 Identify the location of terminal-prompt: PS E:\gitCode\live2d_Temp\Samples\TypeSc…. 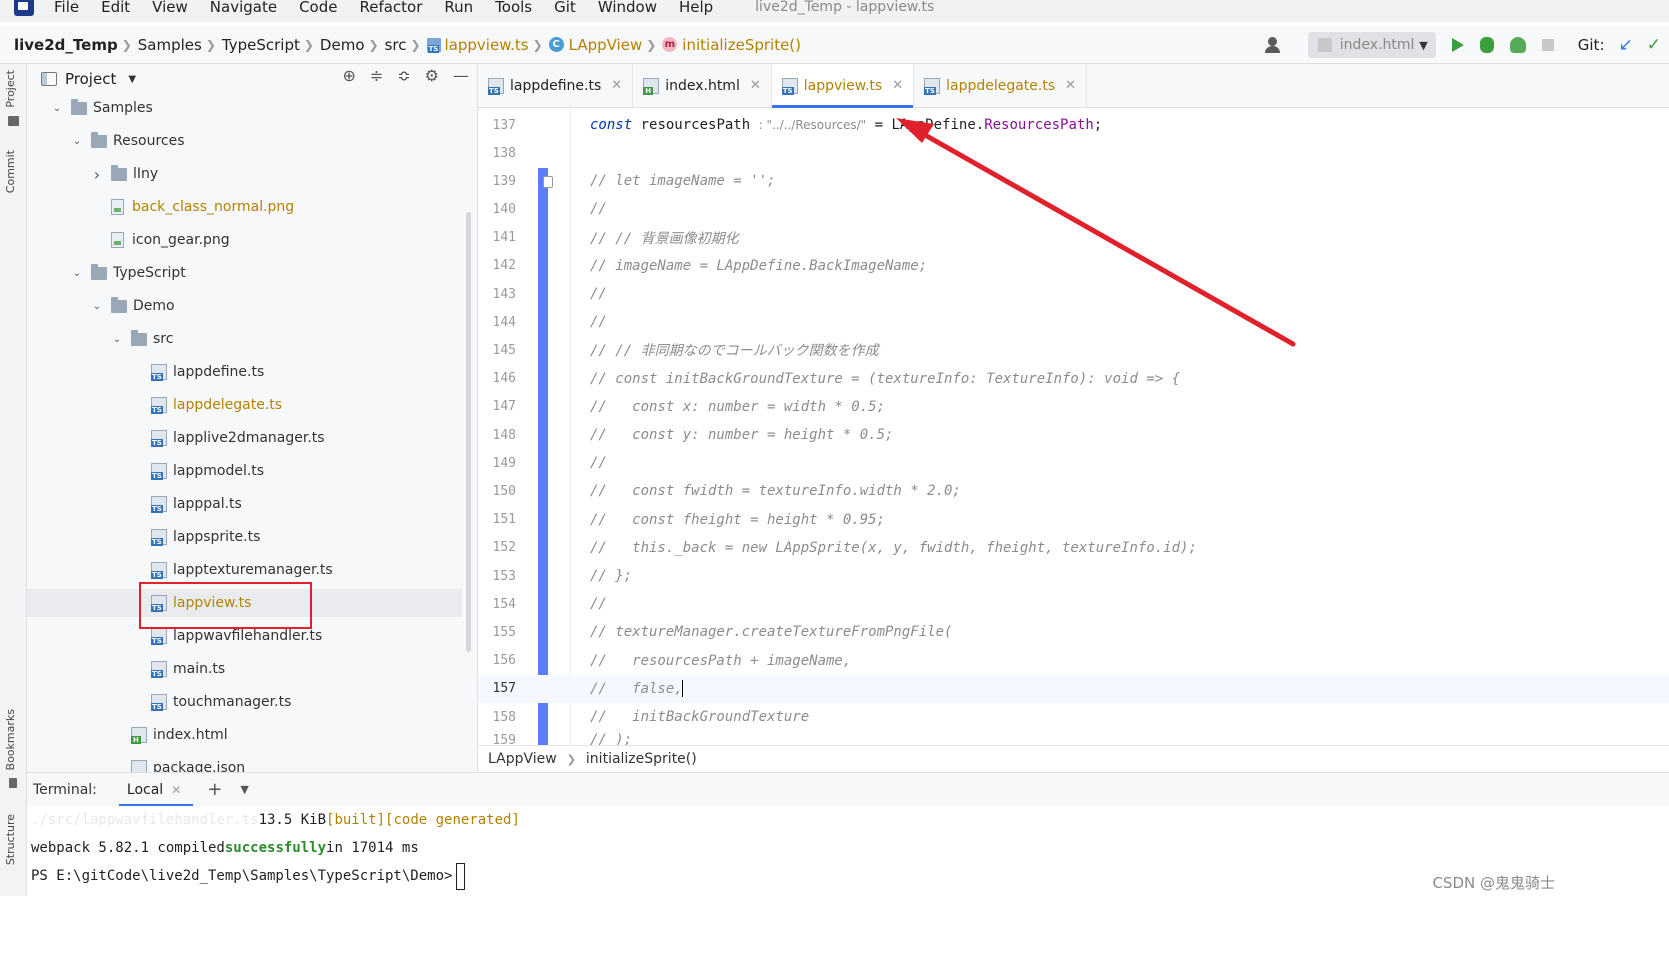
(248, 876).